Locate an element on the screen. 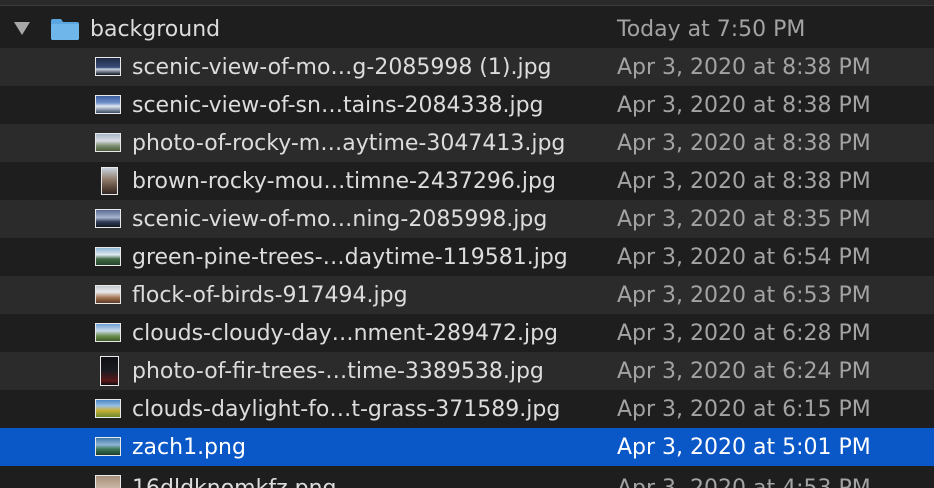 Image resolution: width=934 pixels, height=488 pixels. file-date-modified: Apr 3, 2020 at 4:53 PM is located at coordinates (744, 482).